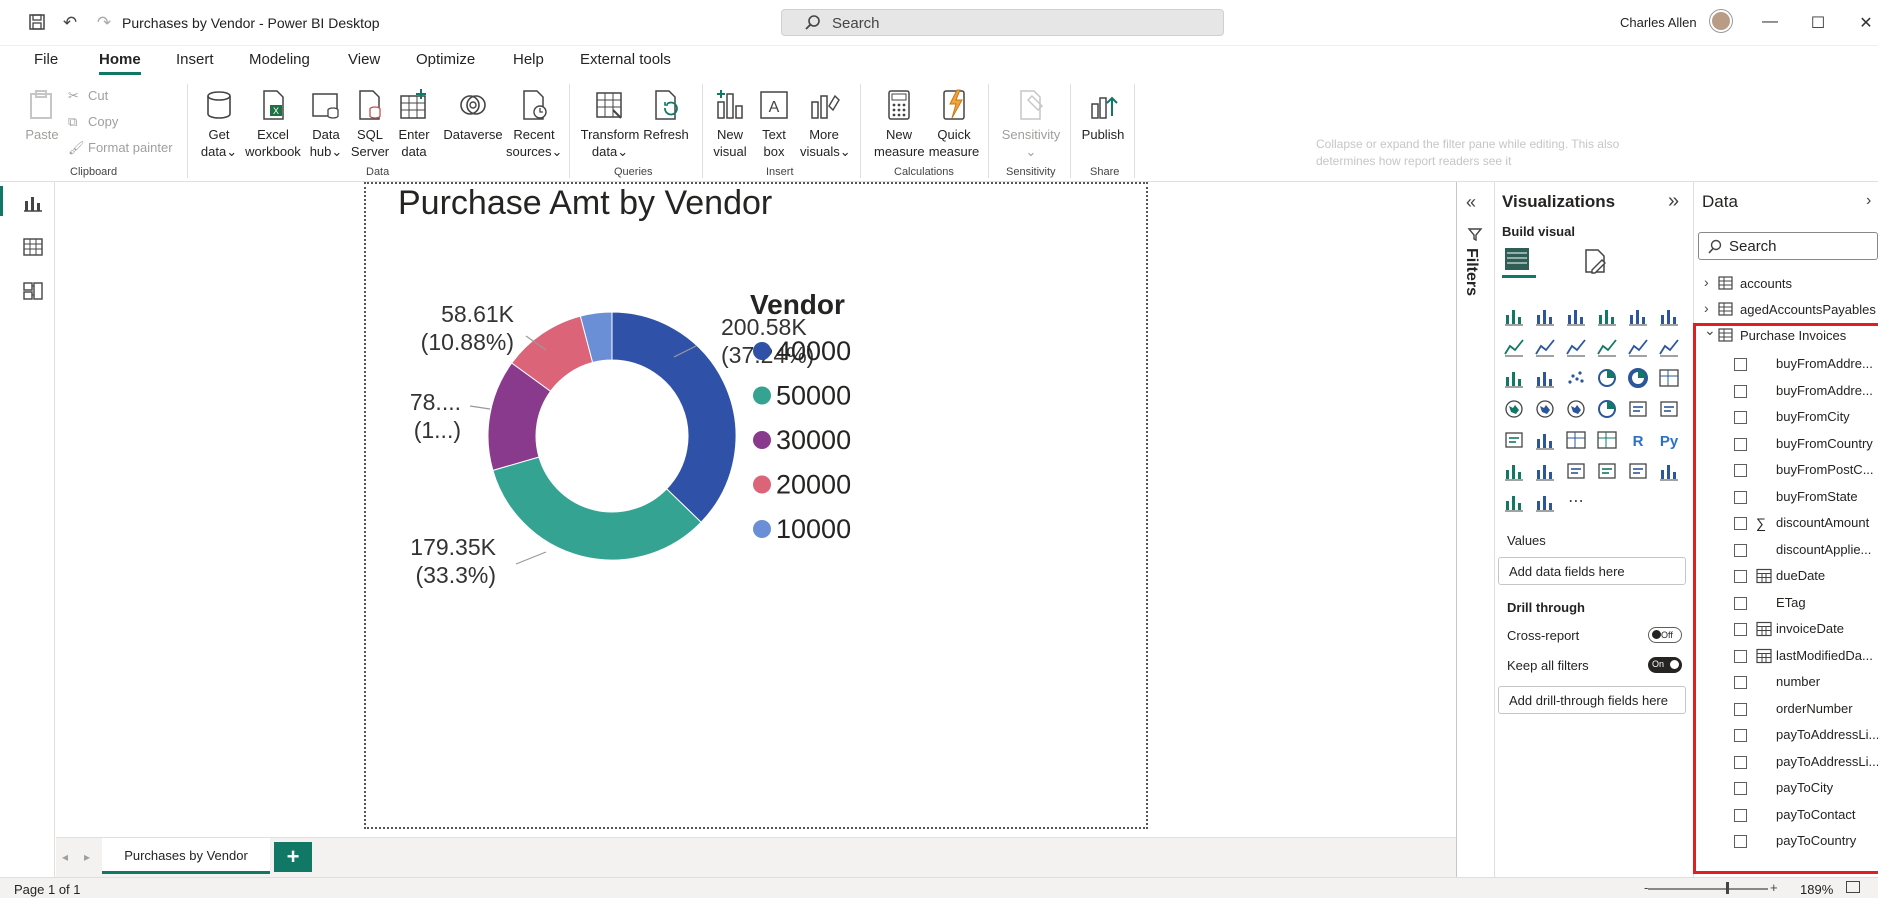  What do you see at coordinates (1514, 440) in the screenshot?
I see `kpi-icon` at bounding box center [1514, 440].